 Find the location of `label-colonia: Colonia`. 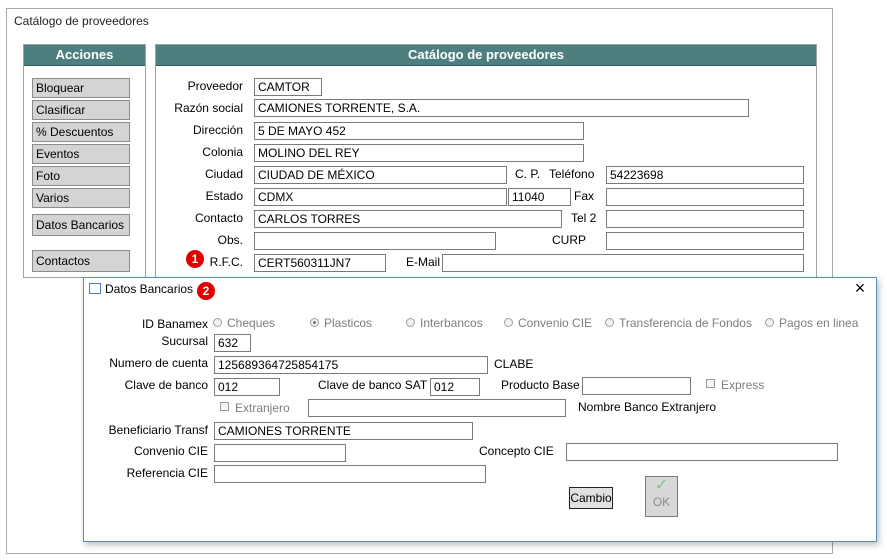

label-colonia: Colonia is located at coordinates (222, 152).